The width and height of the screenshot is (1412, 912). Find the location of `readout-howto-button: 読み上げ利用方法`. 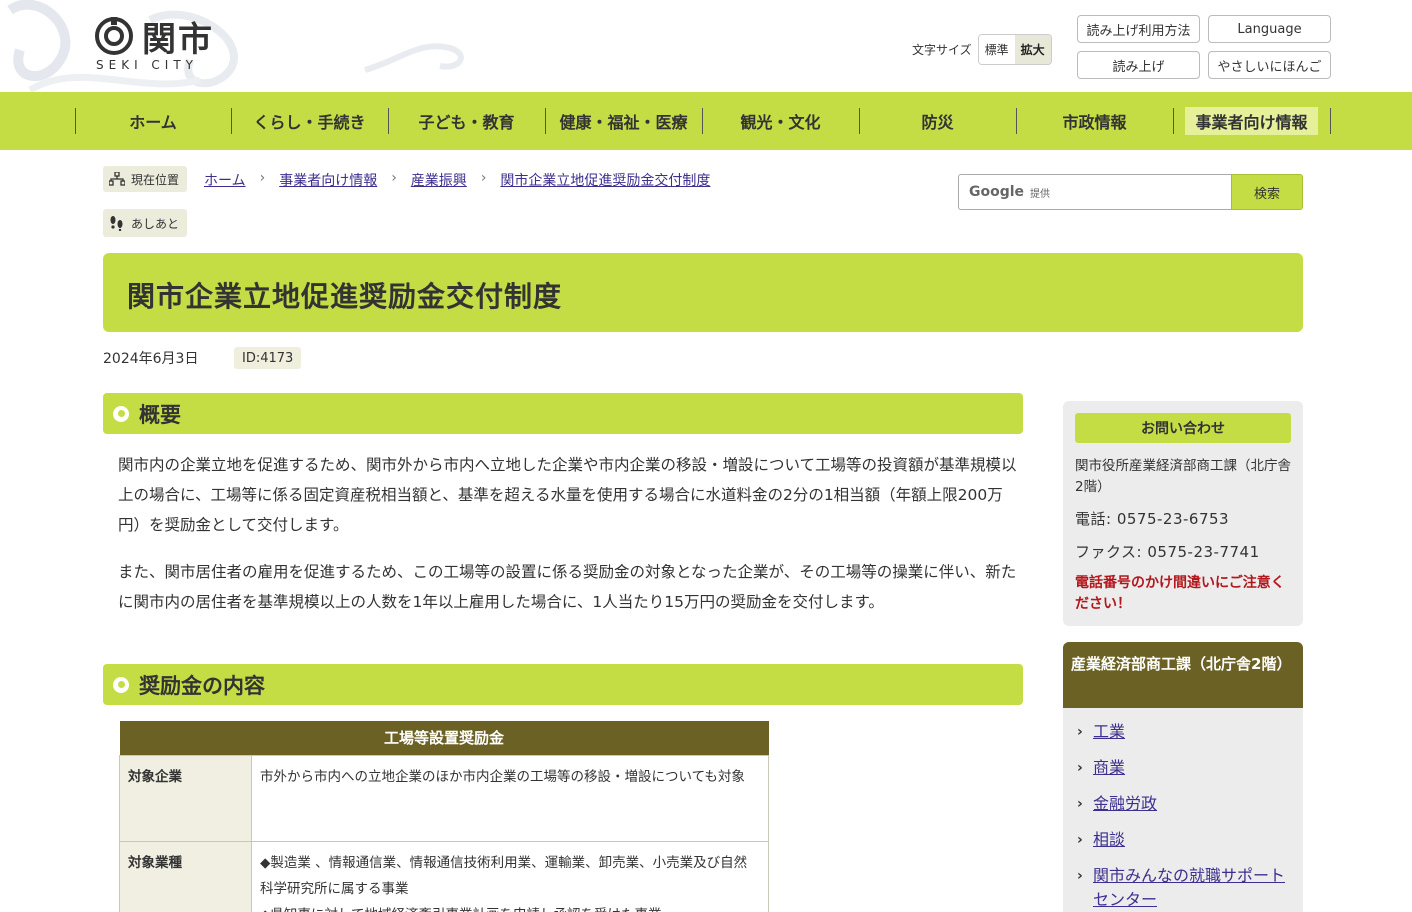

readout-howto-button: 読み上げ利用方法 is located at coordinates (1138, 29).